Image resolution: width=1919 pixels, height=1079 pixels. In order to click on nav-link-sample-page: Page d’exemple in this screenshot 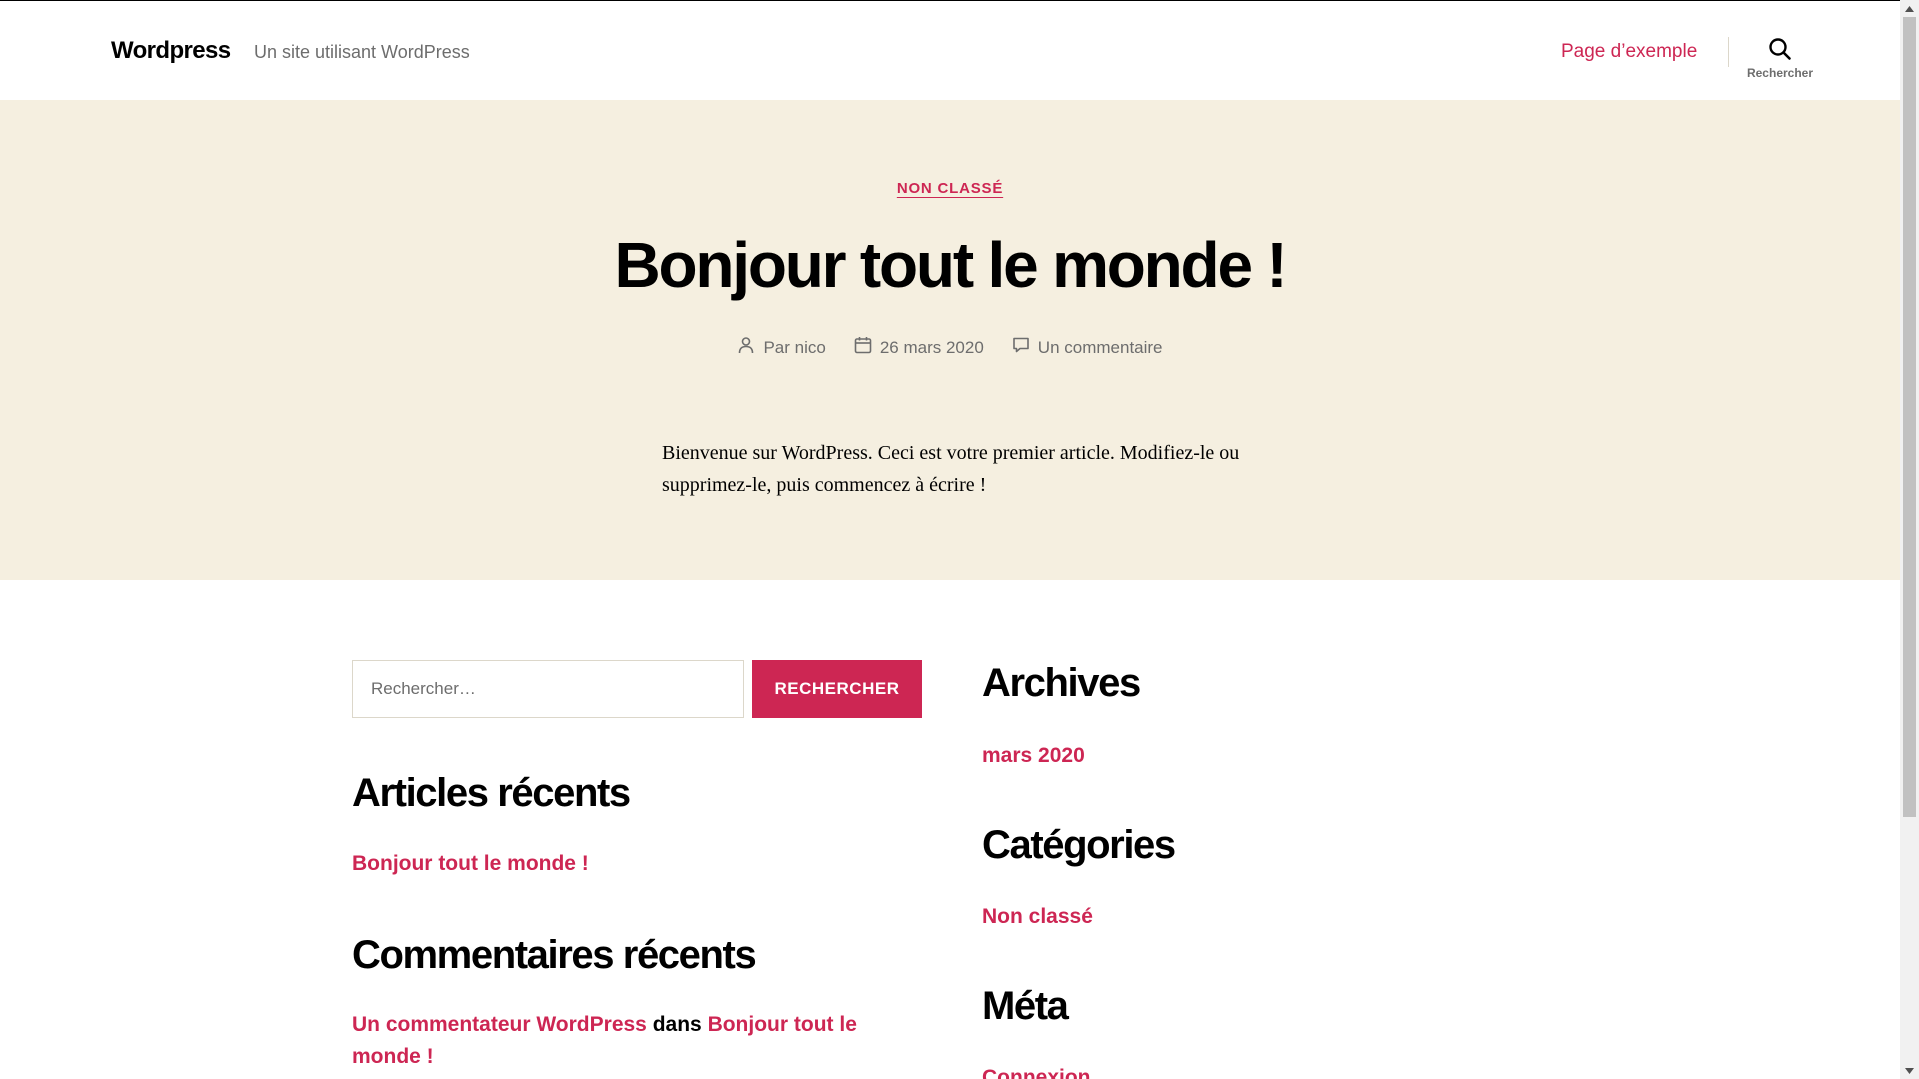, I will do `click(1629, 52)`.